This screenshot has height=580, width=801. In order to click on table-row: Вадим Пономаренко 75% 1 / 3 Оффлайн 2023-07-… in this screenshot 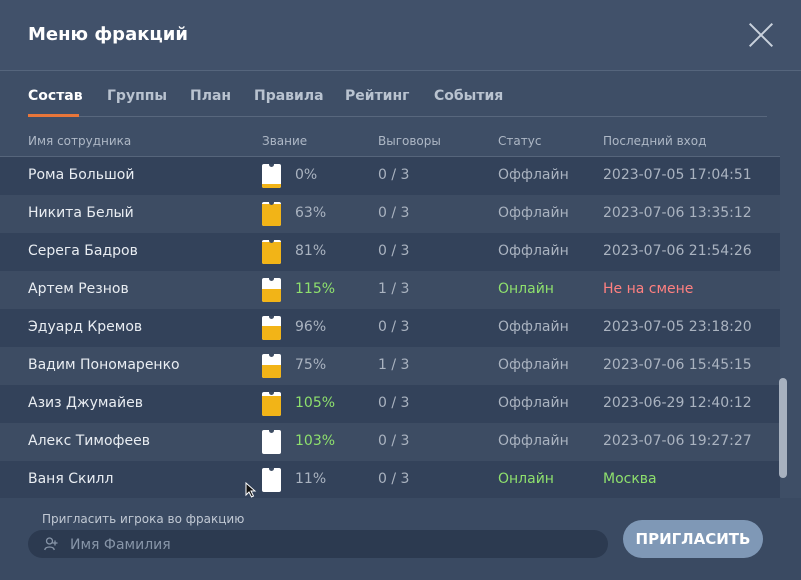, I will do `click(390, 366)`.